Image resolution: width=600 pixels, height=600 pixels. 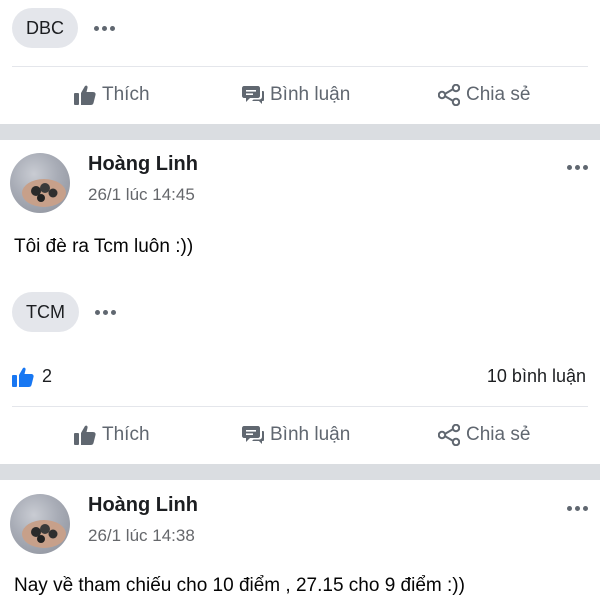 I want to click on topic-tag-row: DBC, so click(x=64, y=28).